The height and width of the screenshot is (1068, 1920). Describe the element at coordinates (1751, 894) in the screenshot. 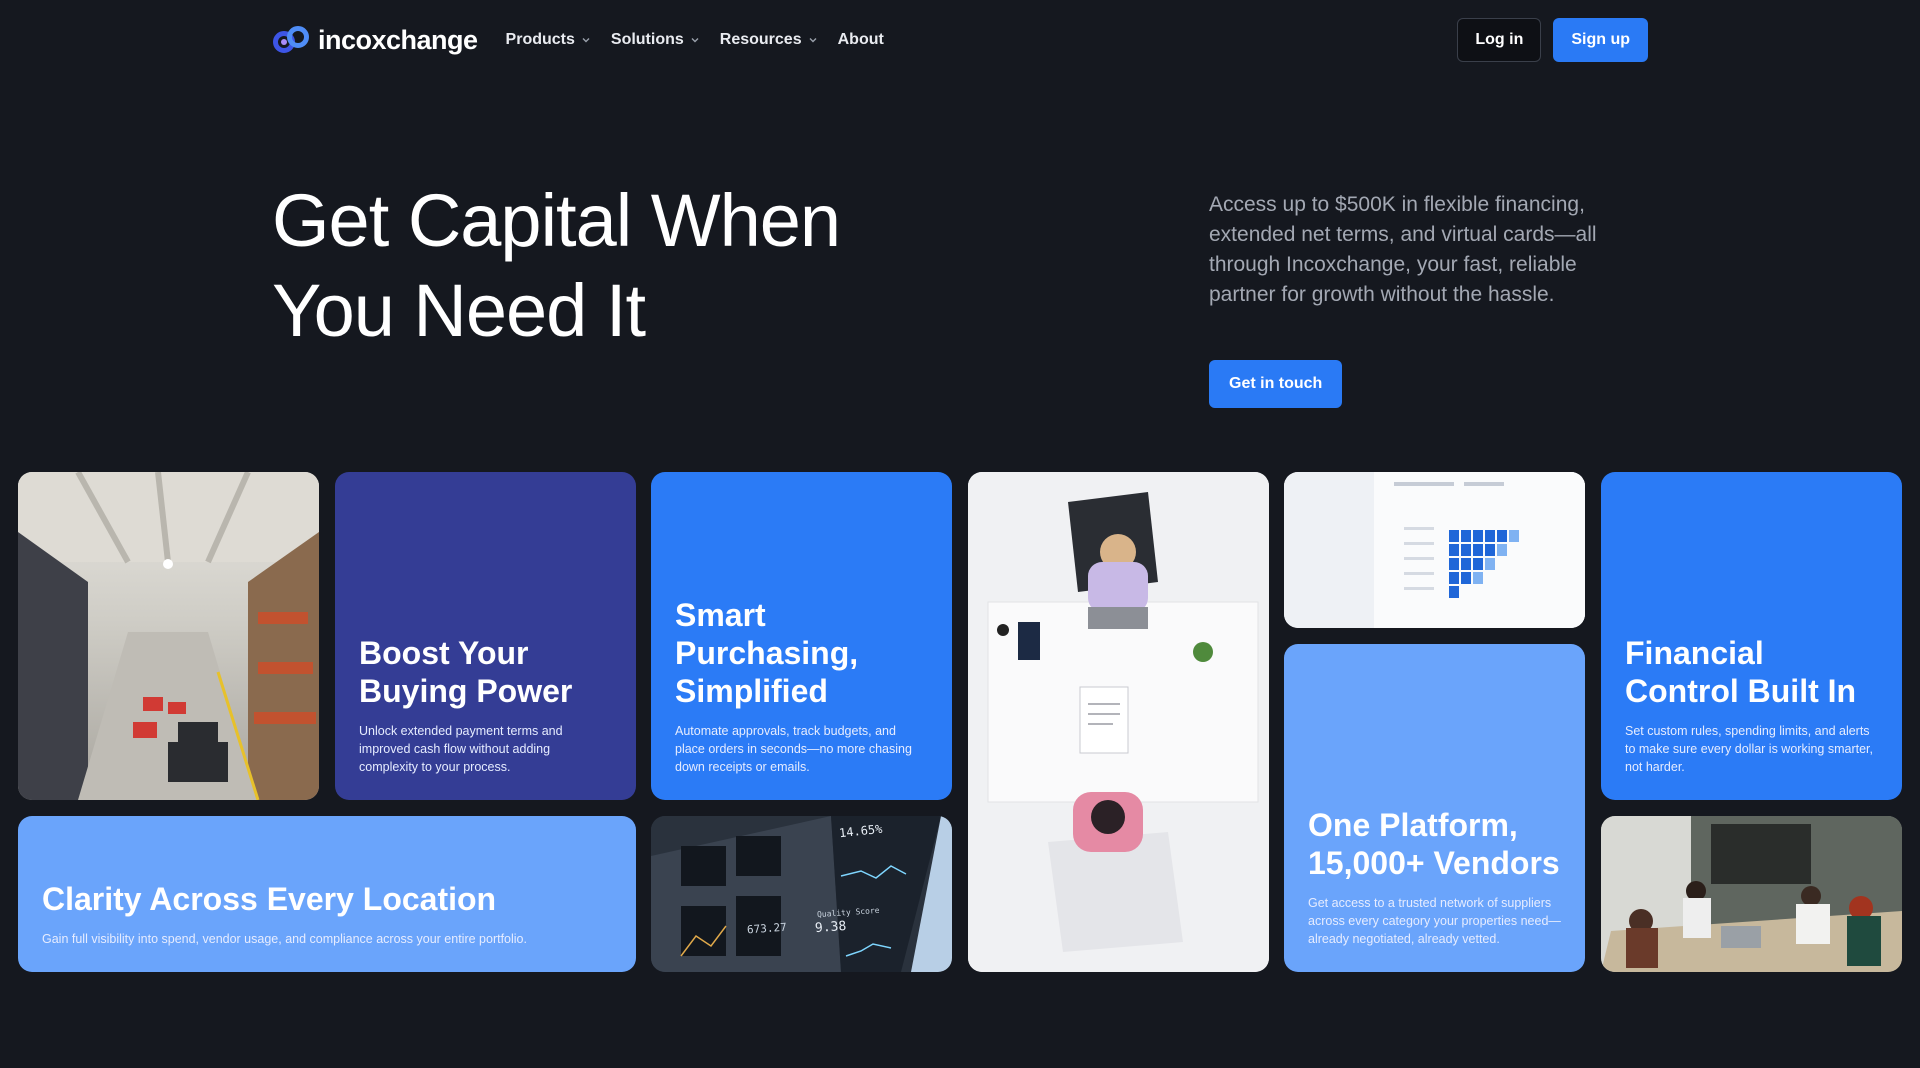

I see `team-meeting-photo` at that location.